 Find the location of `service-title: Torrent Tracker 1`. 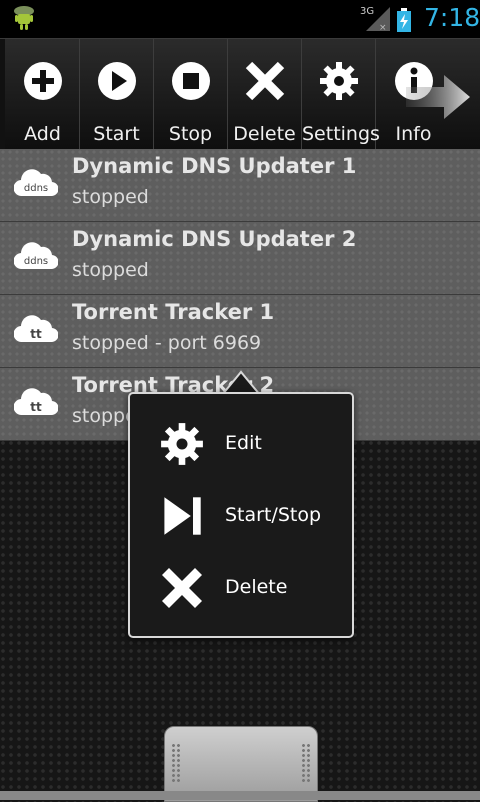

service-title: Torrent Tracker 1 is located at coordinates (173, 312).